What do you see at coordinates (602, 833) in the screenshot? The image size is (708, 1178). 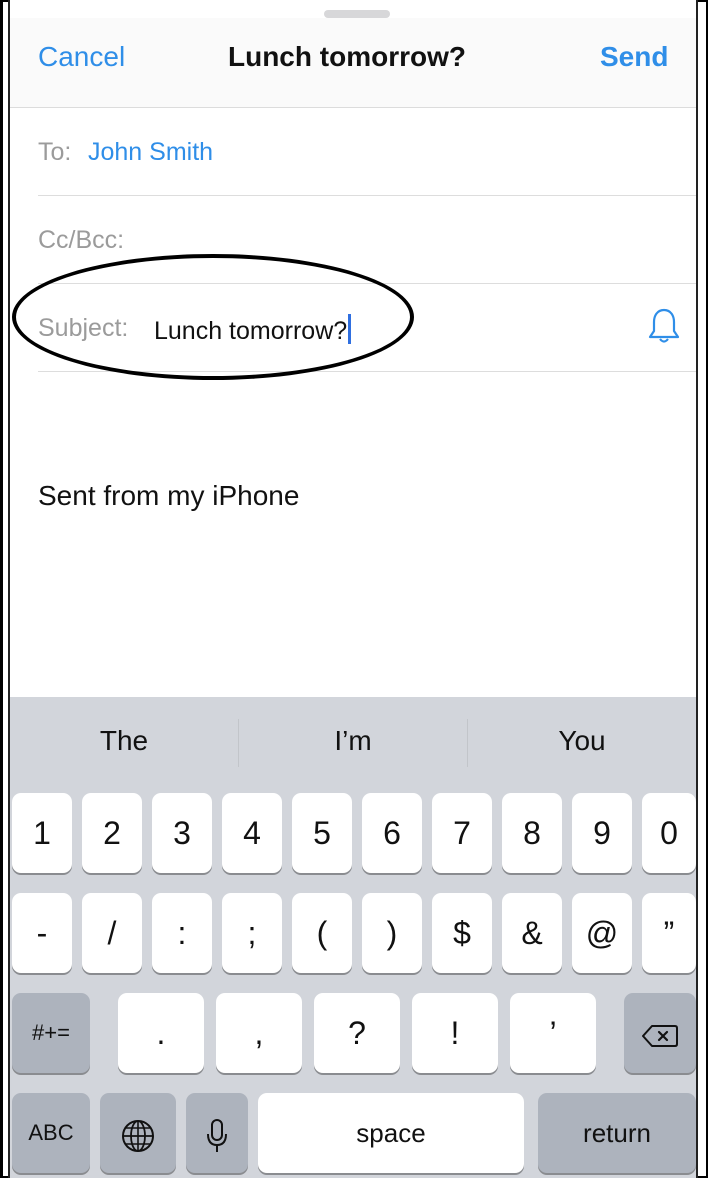 I see `key-9: 9` at bounding box center [602, 833].